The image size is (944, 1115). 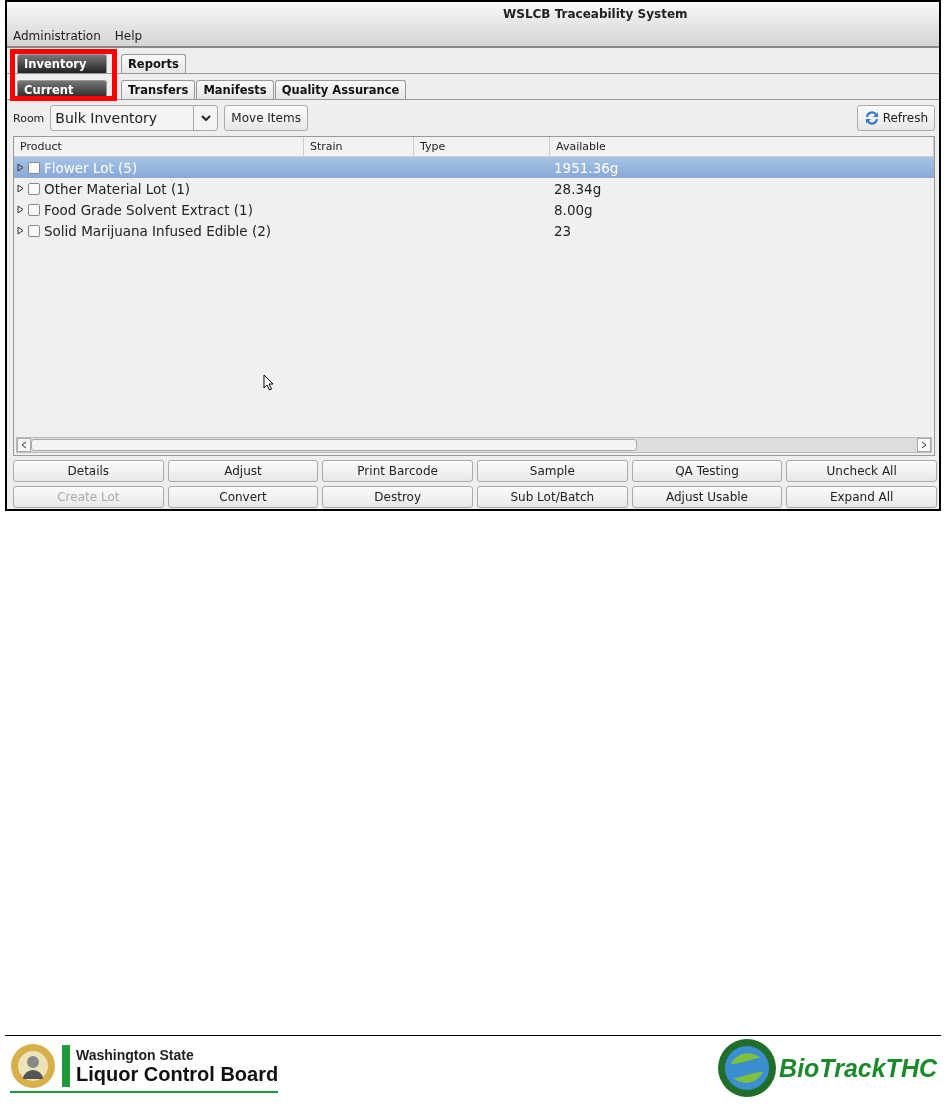 I want to click on table-cell: Other Material Lot (1), so click(x=117, y=188).